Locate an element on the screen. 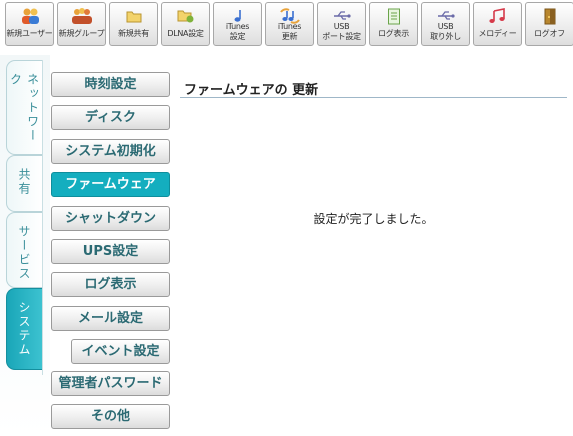  toolbar-itunes-update-button: iTunes 更新 is located at coordinates (289, 24).